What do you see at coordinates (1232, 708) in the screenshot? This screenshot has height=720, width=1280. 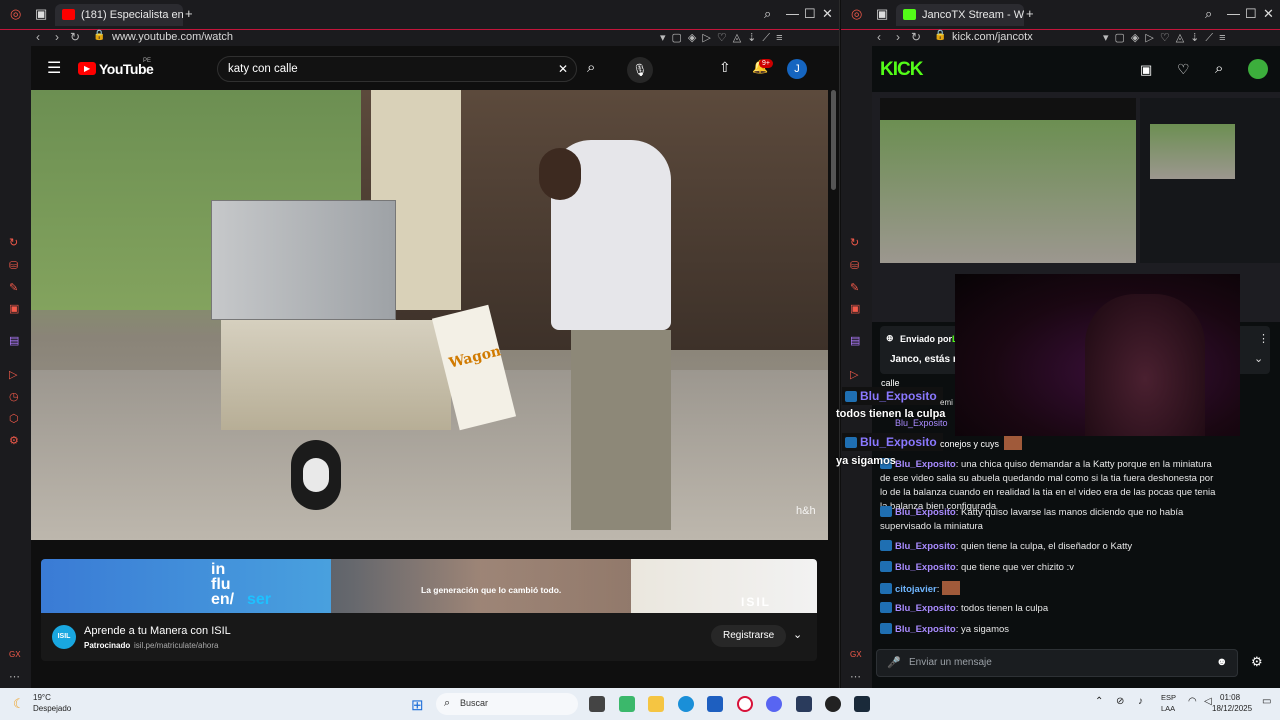 I see `clock-date: 18/12/2025` at bounding box center [1232, 708].